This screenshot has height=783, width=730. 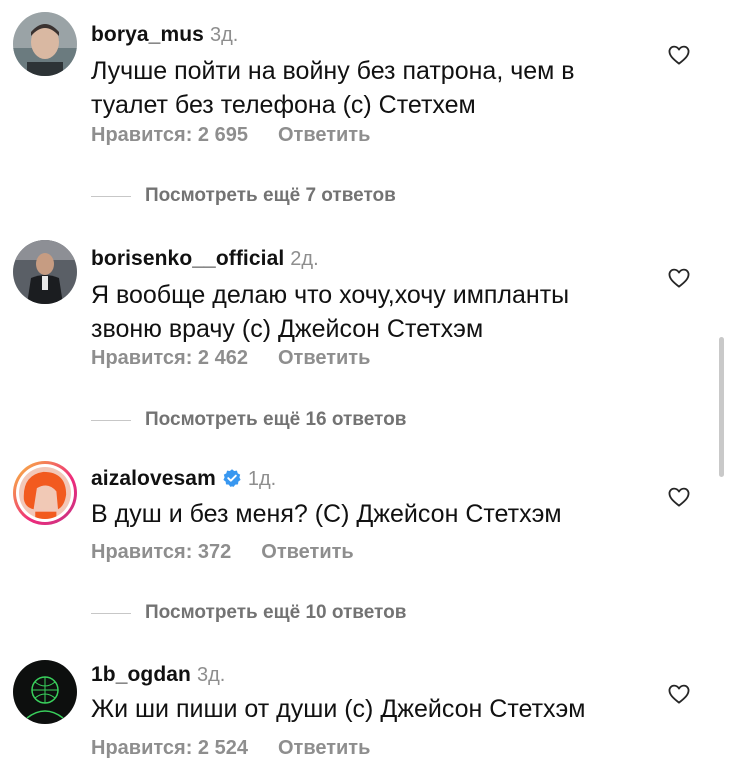 What do you see at coordinates (287, 329) in the screenshot?
I see `comment-text-line: звоню врачу (с) Джейсон Стетхэм` at bounding box center [287, 329].